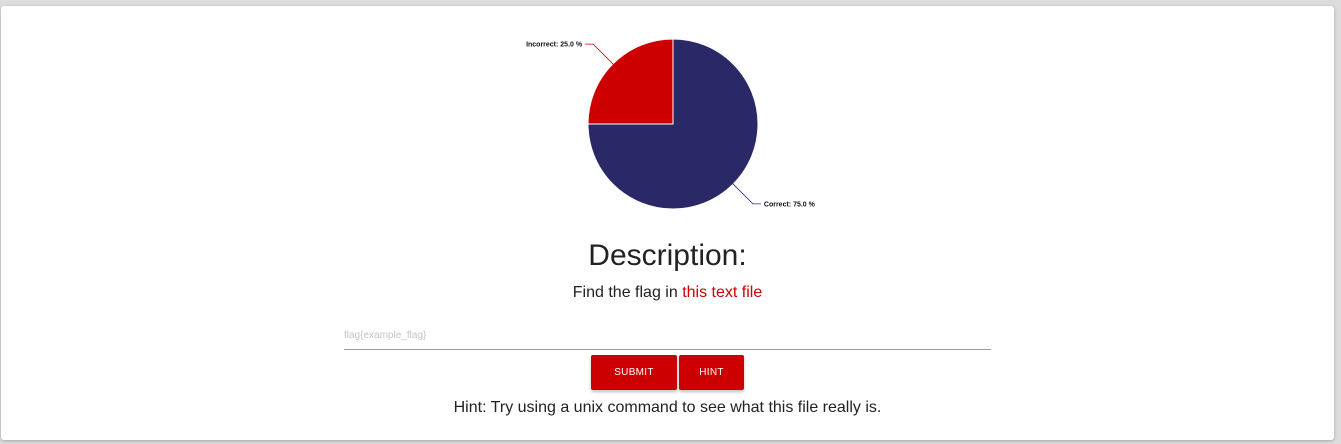 This screenshot has width=1341, height=444. I want to click on pie-chart-svg: Correct: 75.0 % Incorrect: 25.0 %, so click(671, 124).